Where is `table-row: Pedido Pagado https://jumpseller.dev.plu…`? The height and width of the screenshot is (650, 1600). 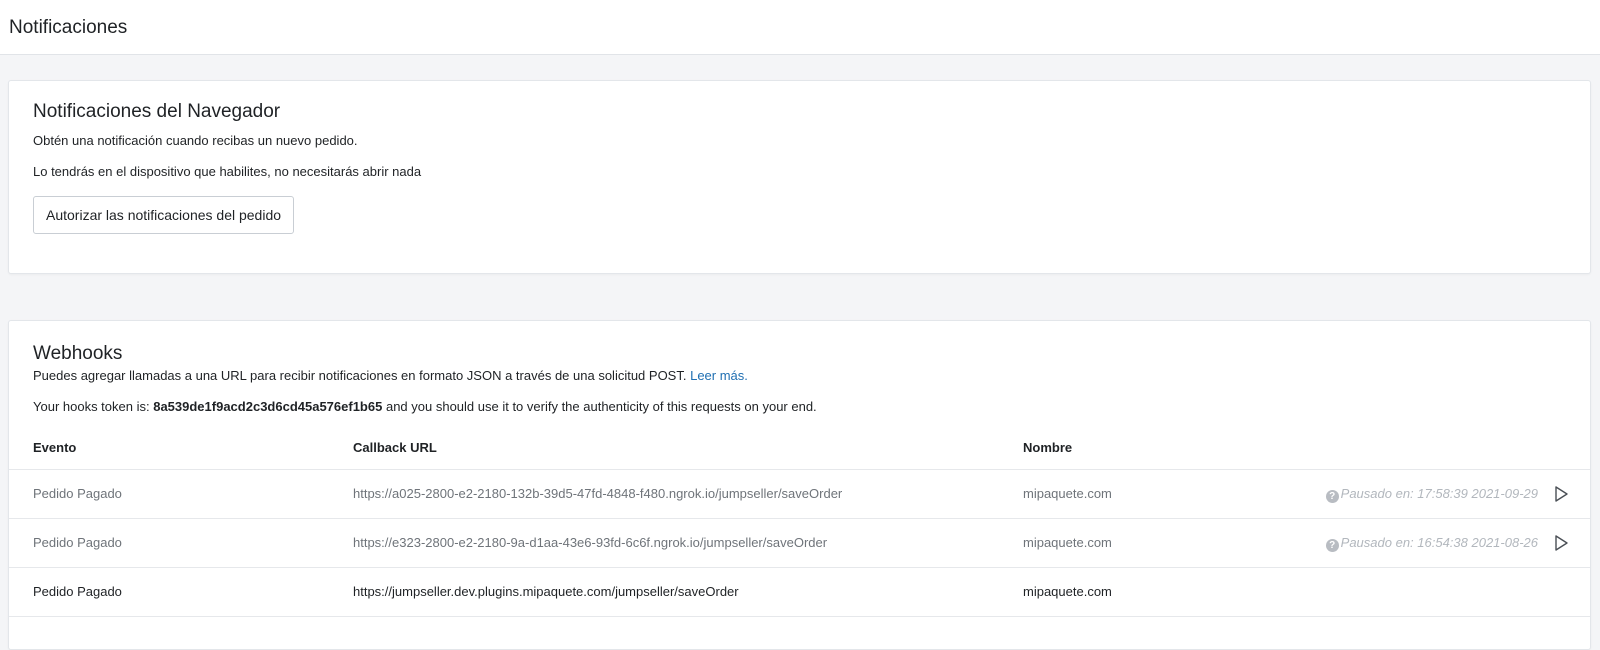 table-row: Pedido Pagado https://jumpseller.dev.plu… is located at coordinates (799, 592).